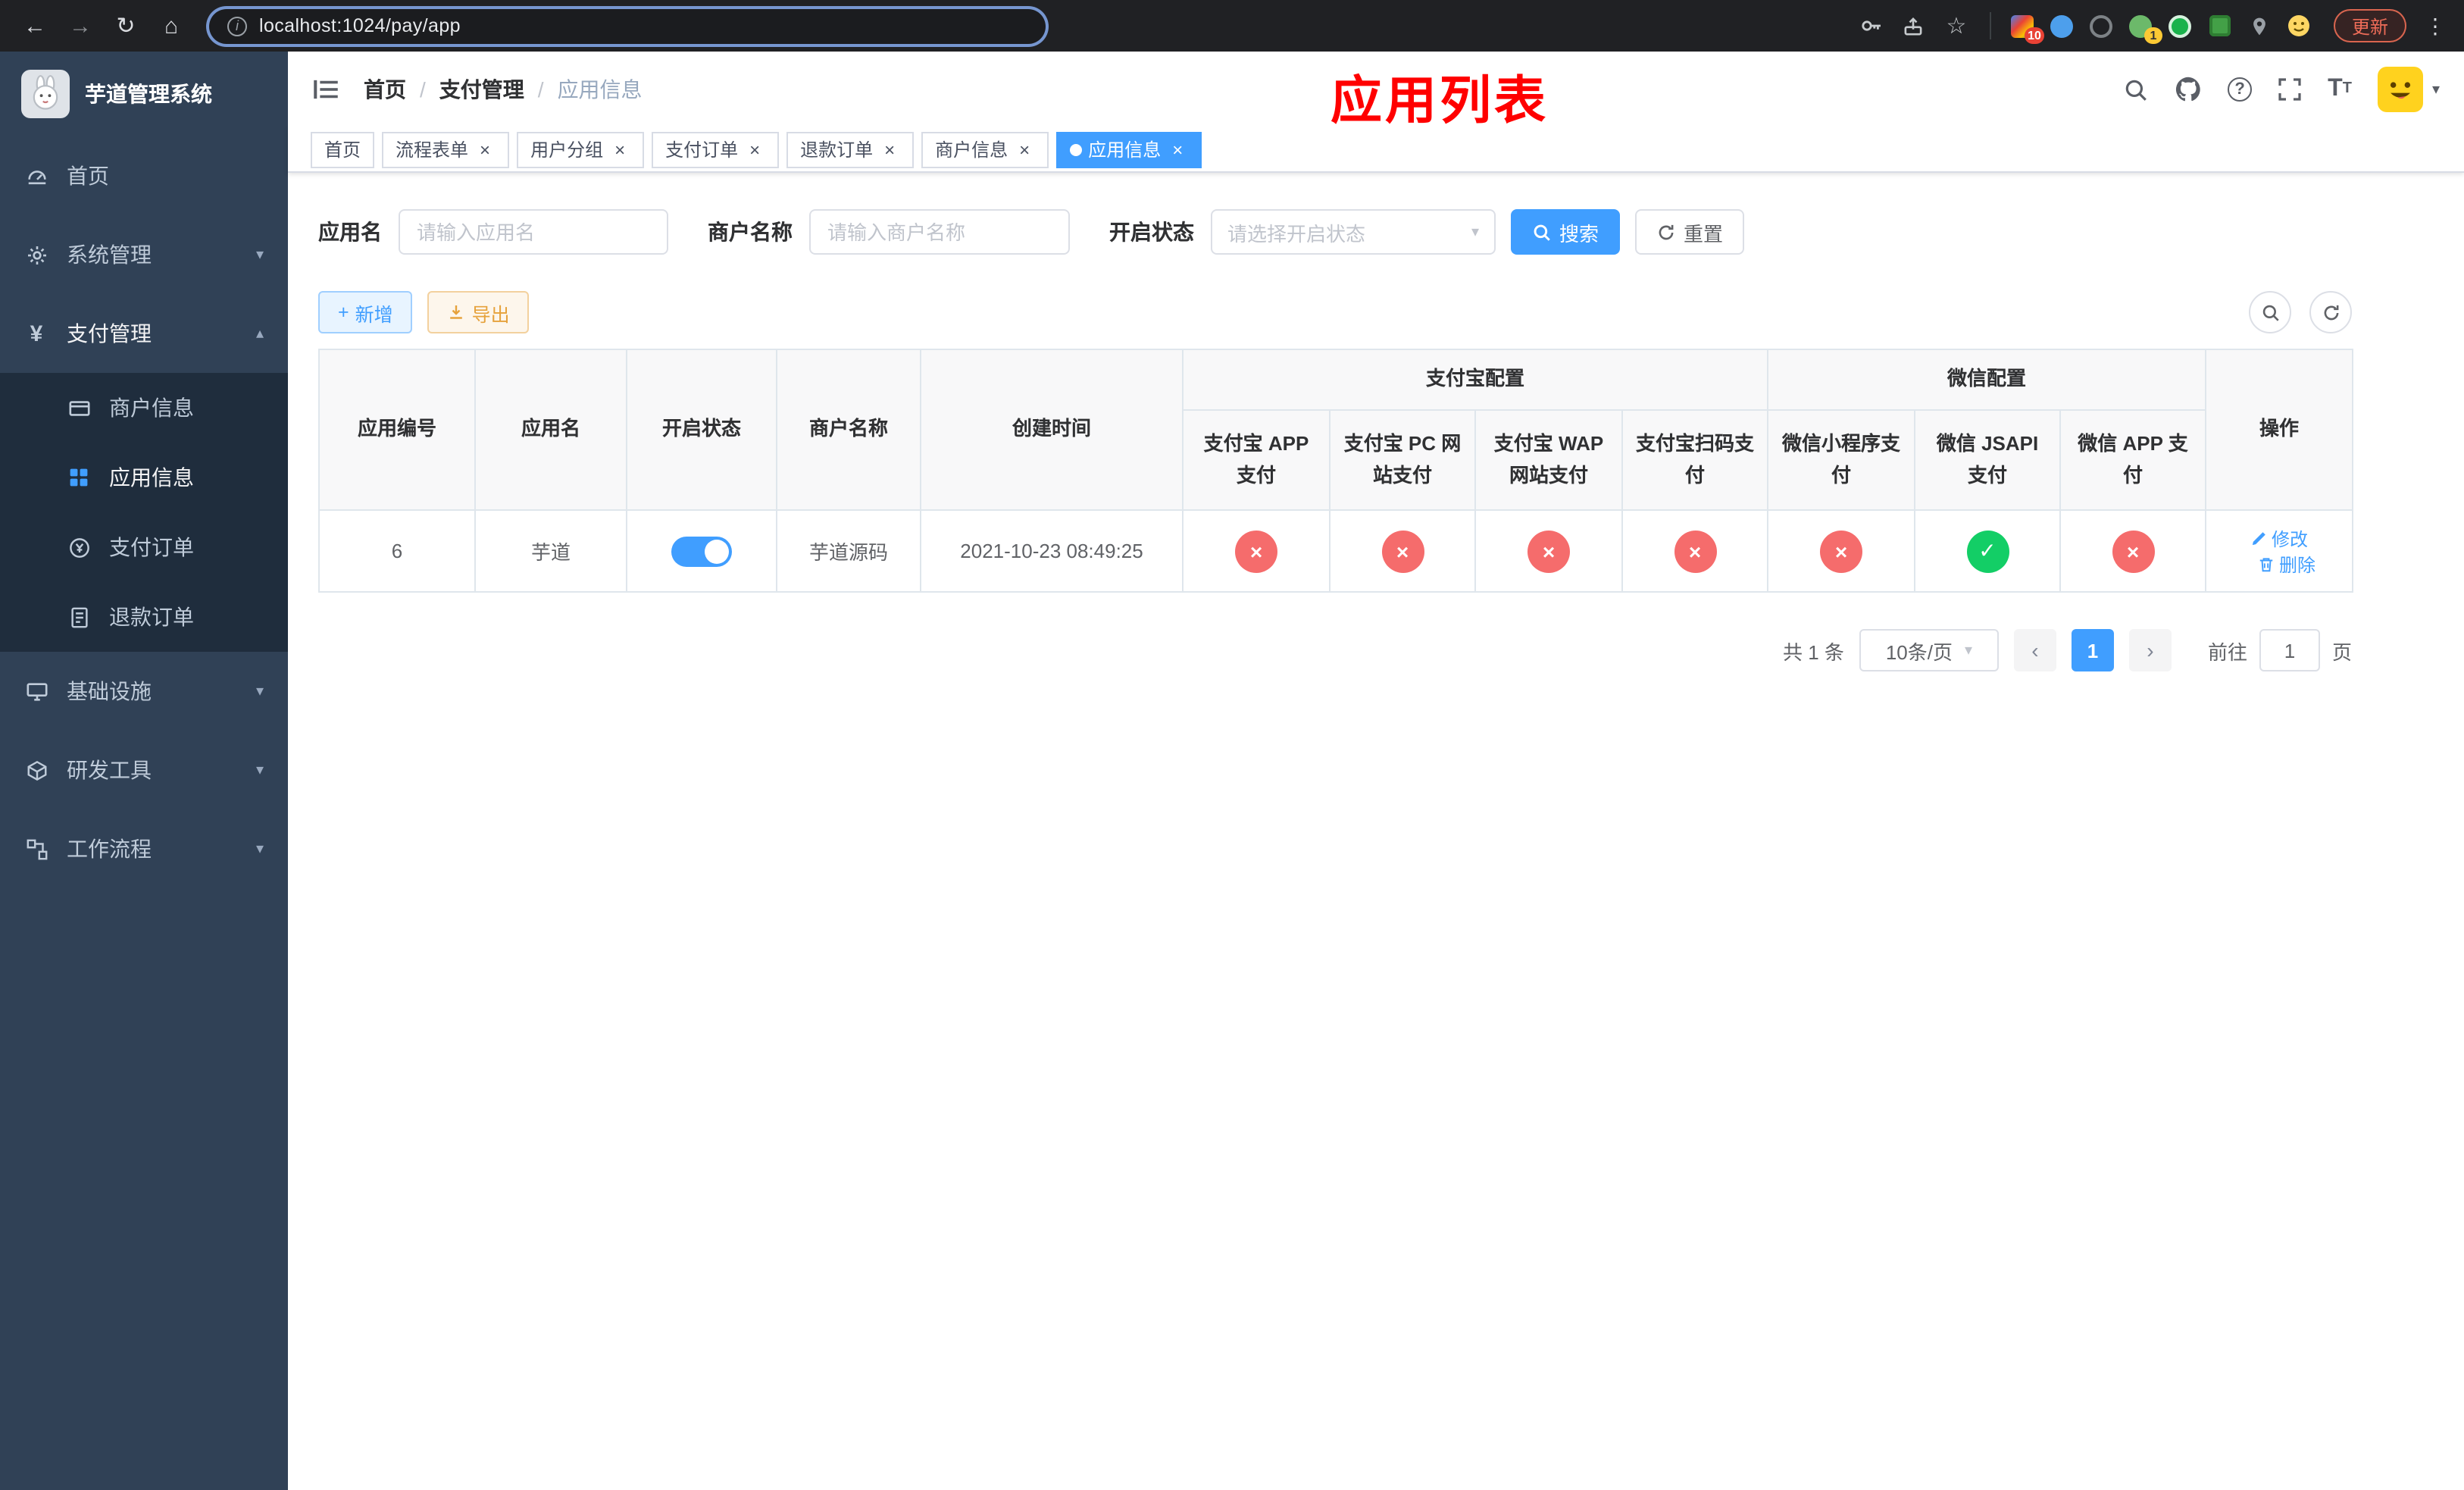  I want to click on extension-icon-blue-drop, so click(2062, 26).